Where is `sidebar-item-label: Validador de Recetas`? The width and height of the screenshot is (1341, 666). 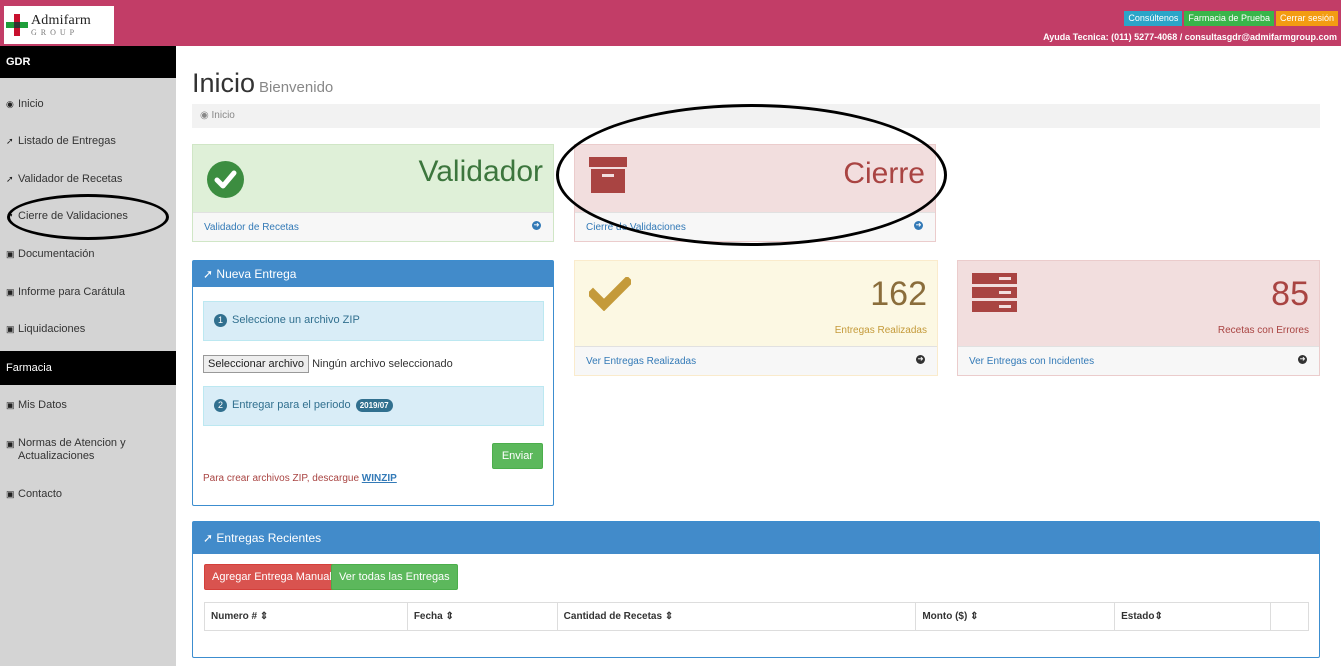 sidebar-item-label: Validador de Recetas is located at coordinates (70, 179).